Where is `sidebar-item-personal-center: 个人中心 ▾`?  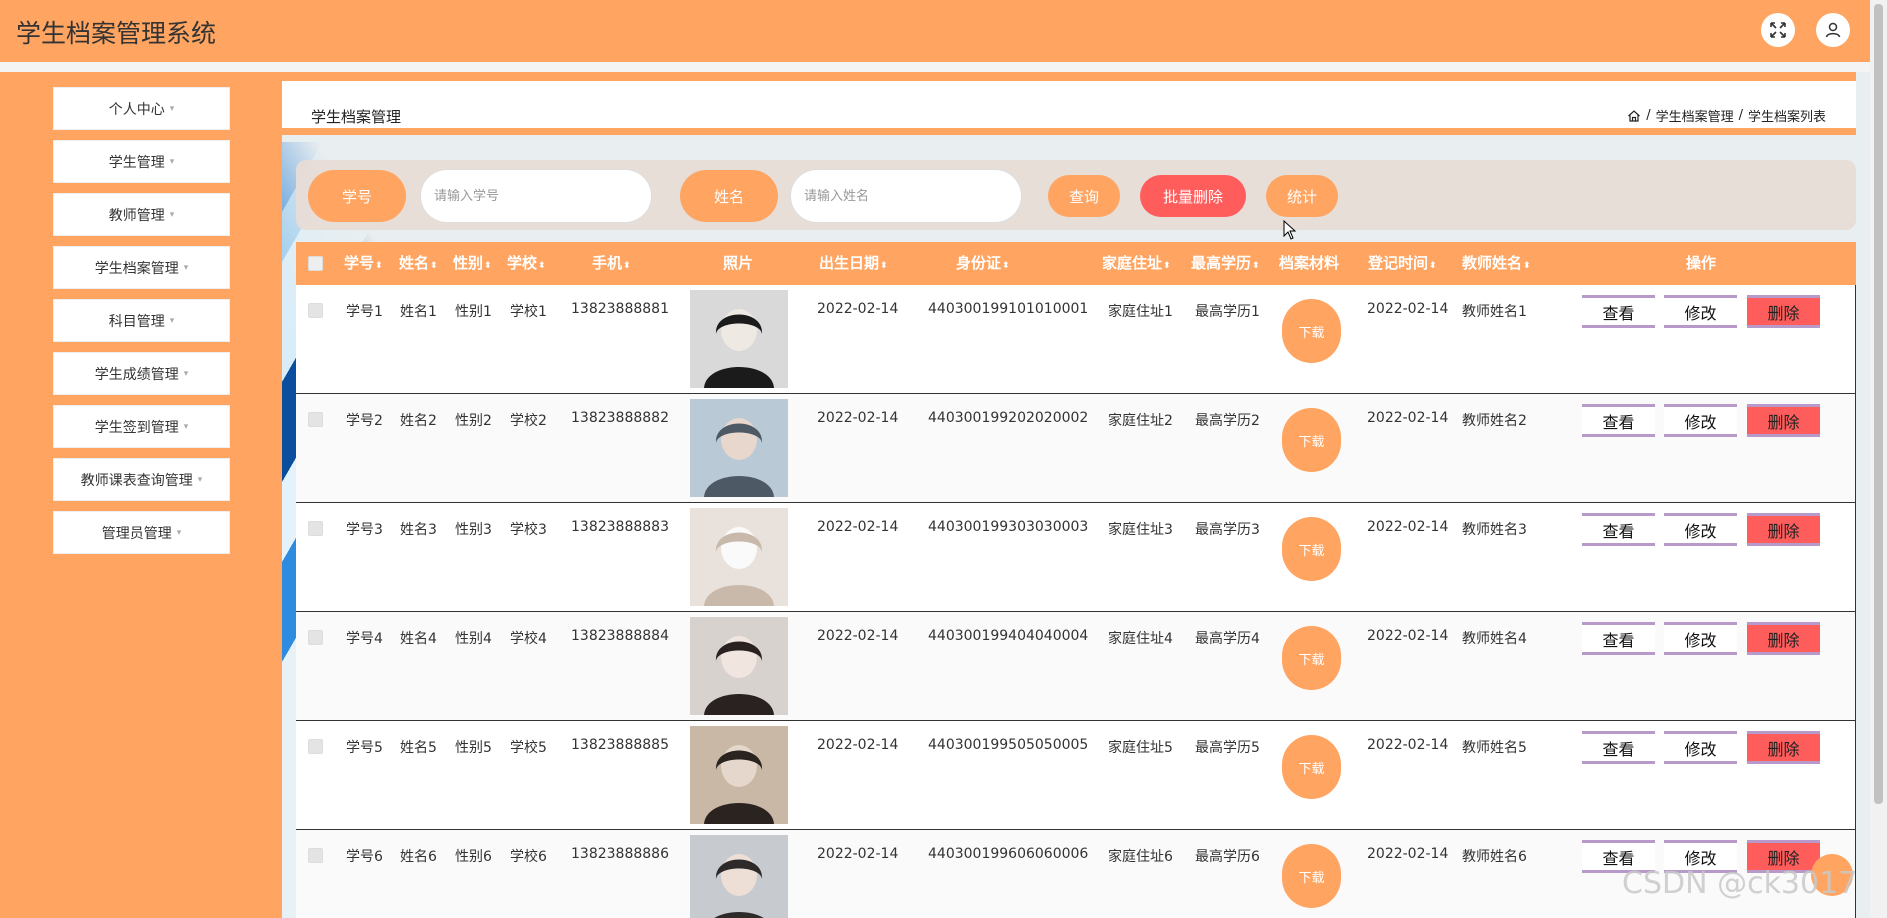 sidebar-item-personal-center: 个人中心 ▾ is located at coordinates (141, 108).